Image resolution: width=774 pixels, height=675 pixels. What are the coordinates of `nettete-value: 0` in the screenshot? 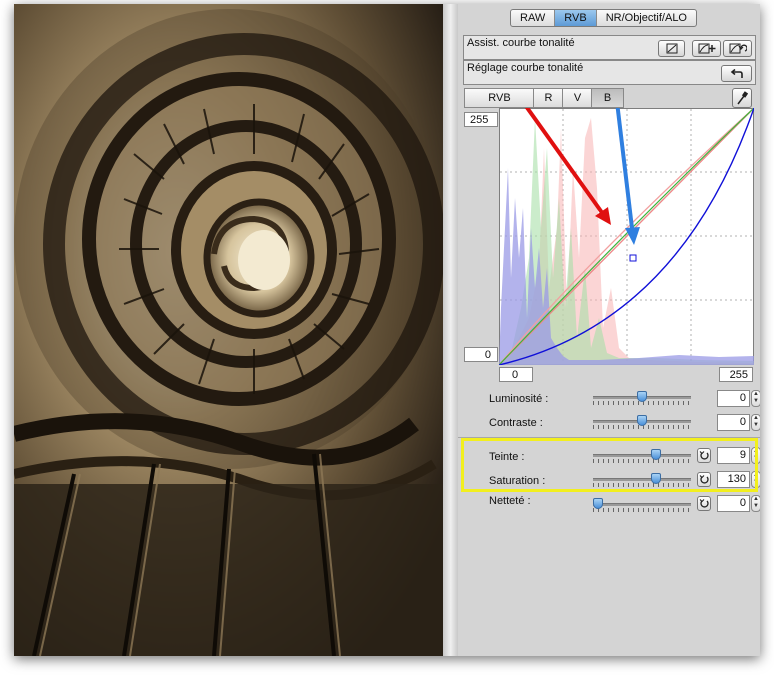 It's located at (733, 503).